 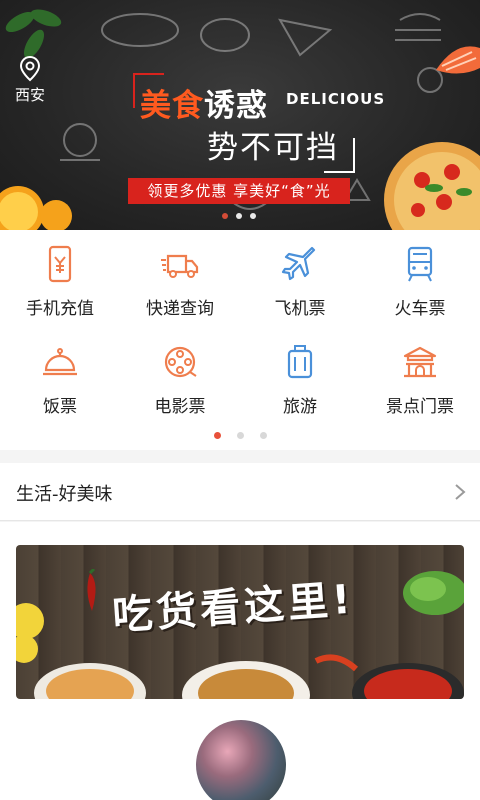 I want to click on food-plates-icon, so click(x=249, y=676).